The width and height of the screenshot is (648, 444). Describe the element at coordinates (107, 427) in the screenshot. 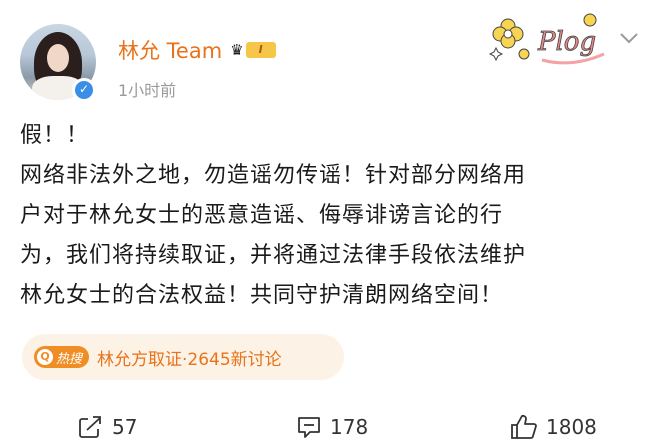

I see `repost-button: 57` at that location.